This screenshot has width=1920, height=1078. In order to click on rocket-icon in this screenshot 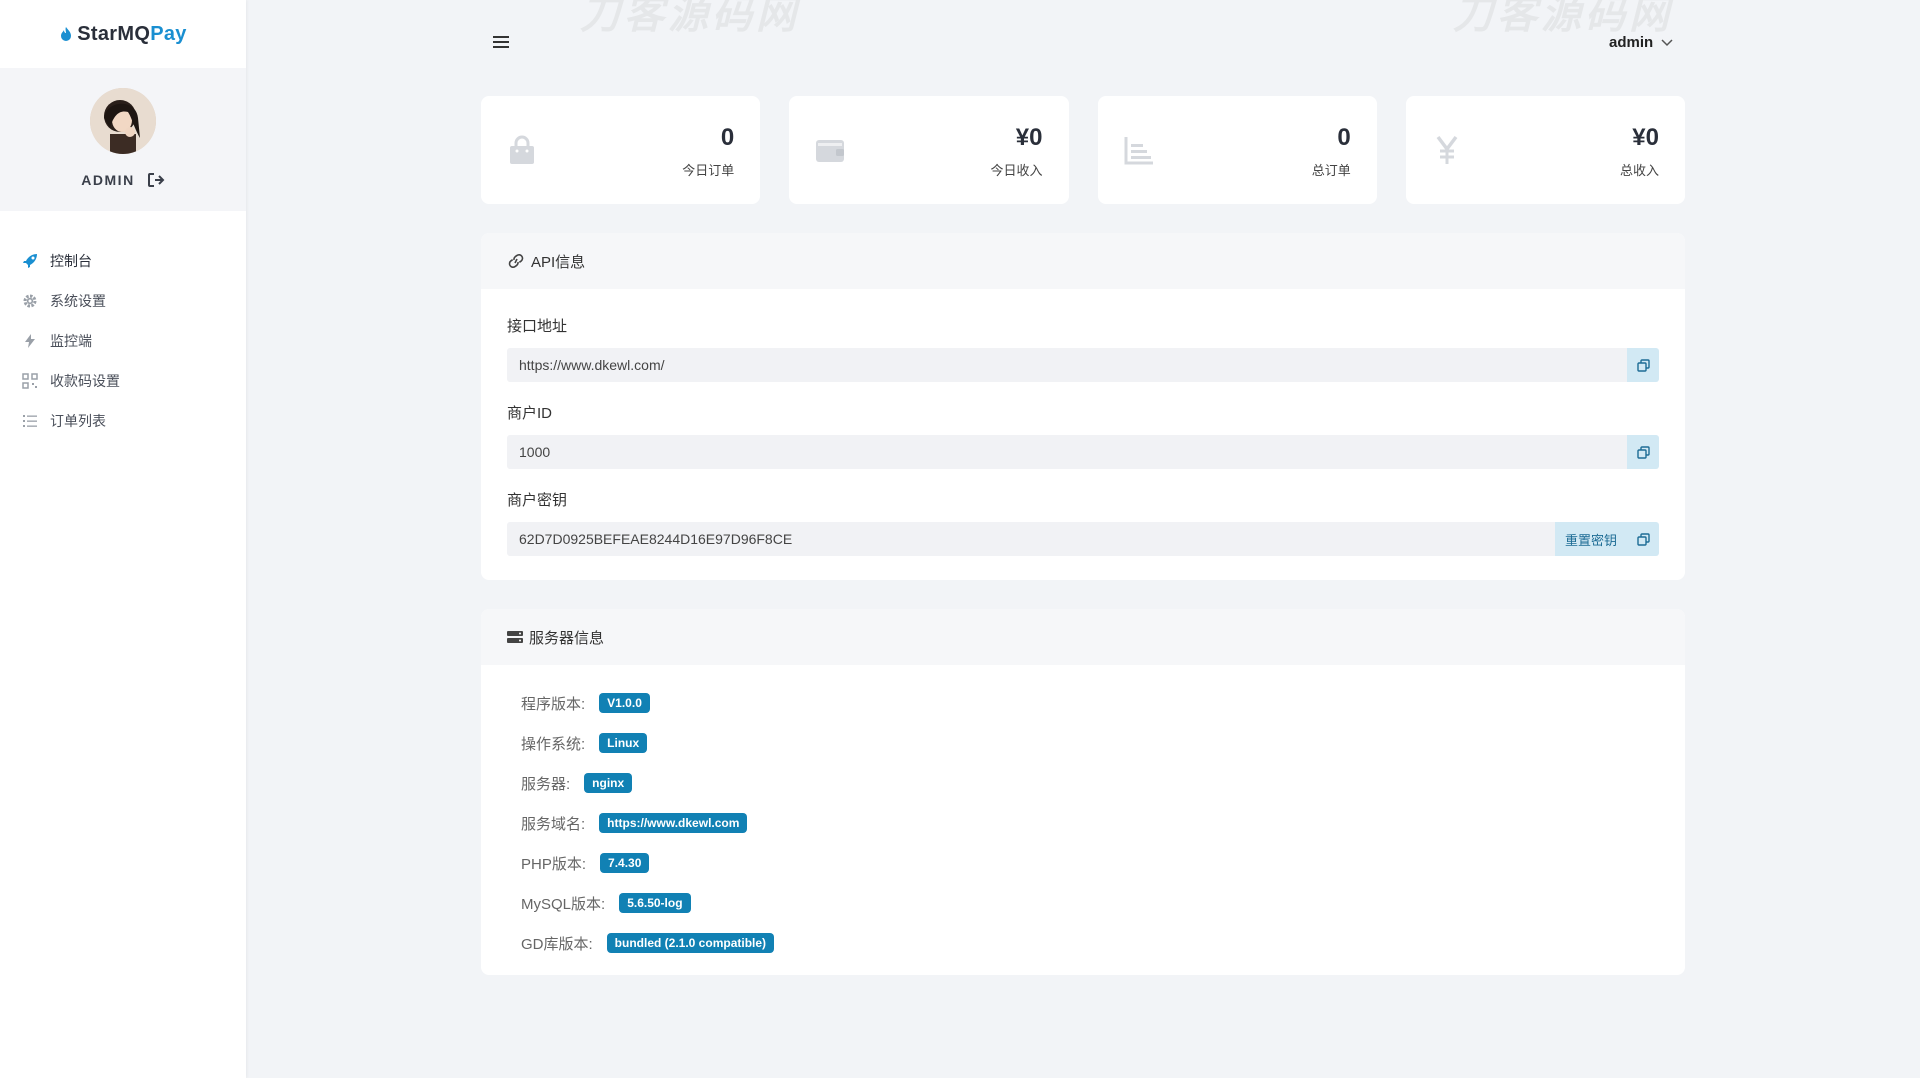, I will do `click(30, 261)`.